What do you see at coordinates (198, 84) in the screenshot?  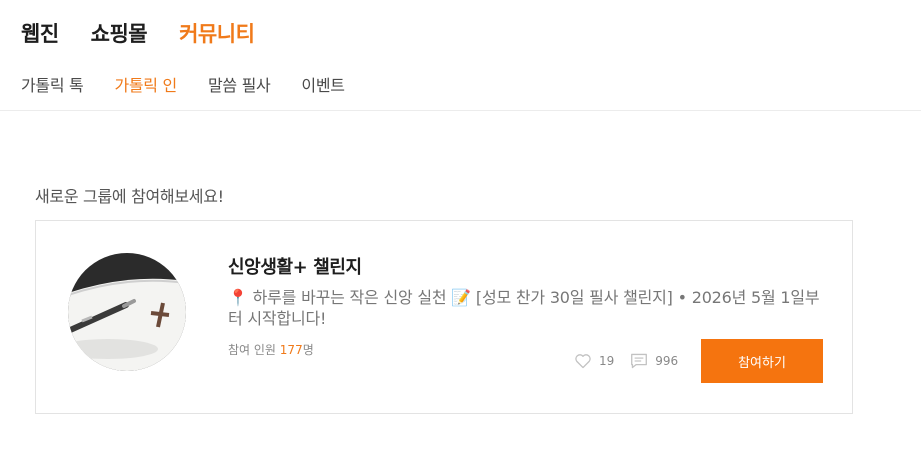 I see `sub-nav: 가톨릭 톡 가톨릭 인 말씀 필사 이벤트` at bounding box center [198, 84].